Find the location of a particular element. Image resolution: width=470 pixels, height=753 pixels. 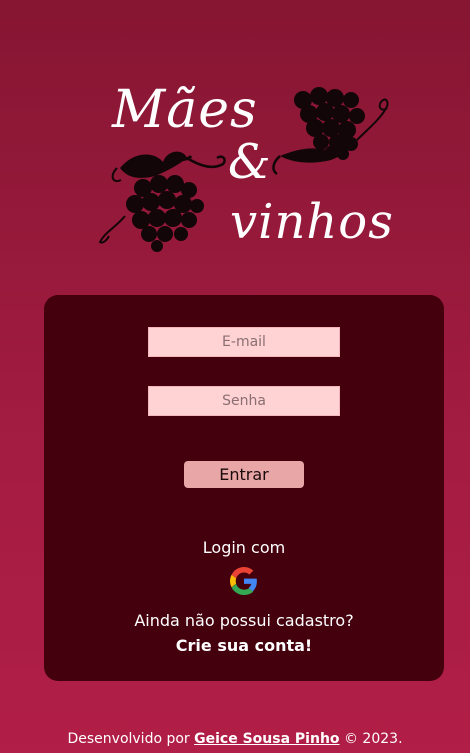

logo-text-maes: Mães is located at coordinates (185, 110).